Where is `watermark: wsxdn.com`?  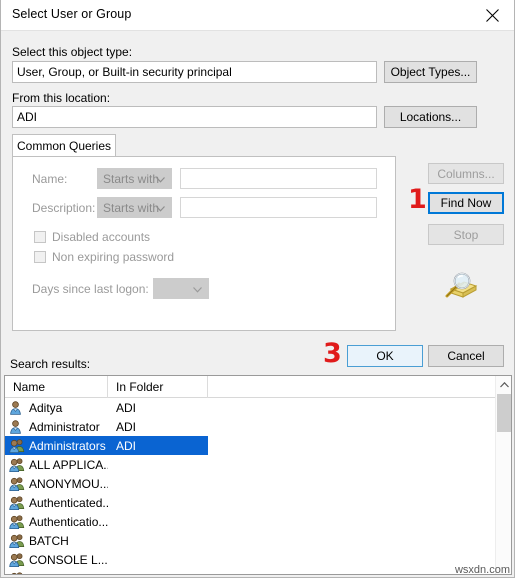
watermark: wsxdn.com is located at coordinates (482, 570).